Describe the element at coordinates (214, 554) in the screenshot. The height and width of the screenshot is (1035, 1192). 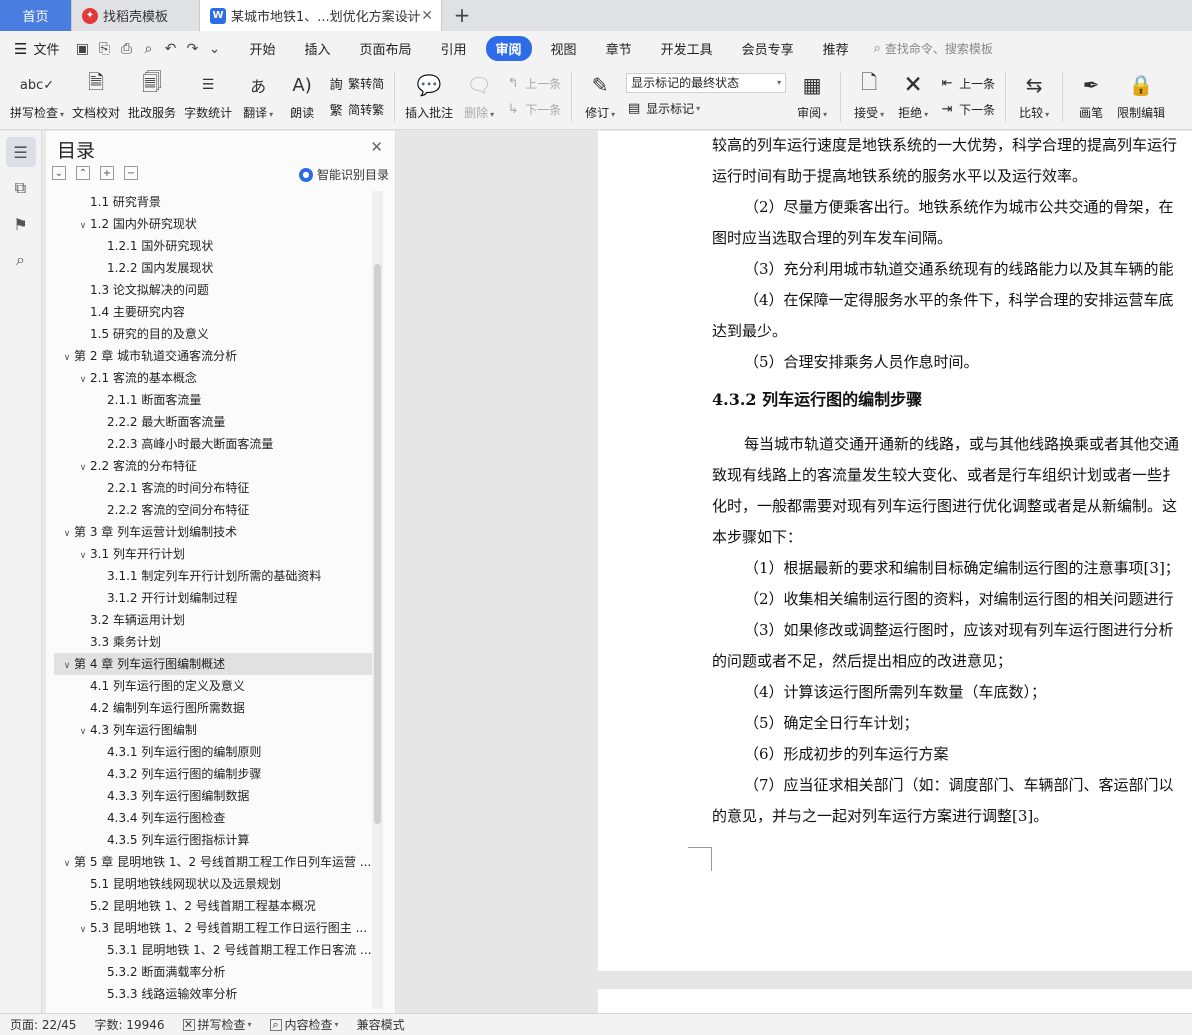
I see `toc-item: ∨ 3.1 列车开行计划` at that location.